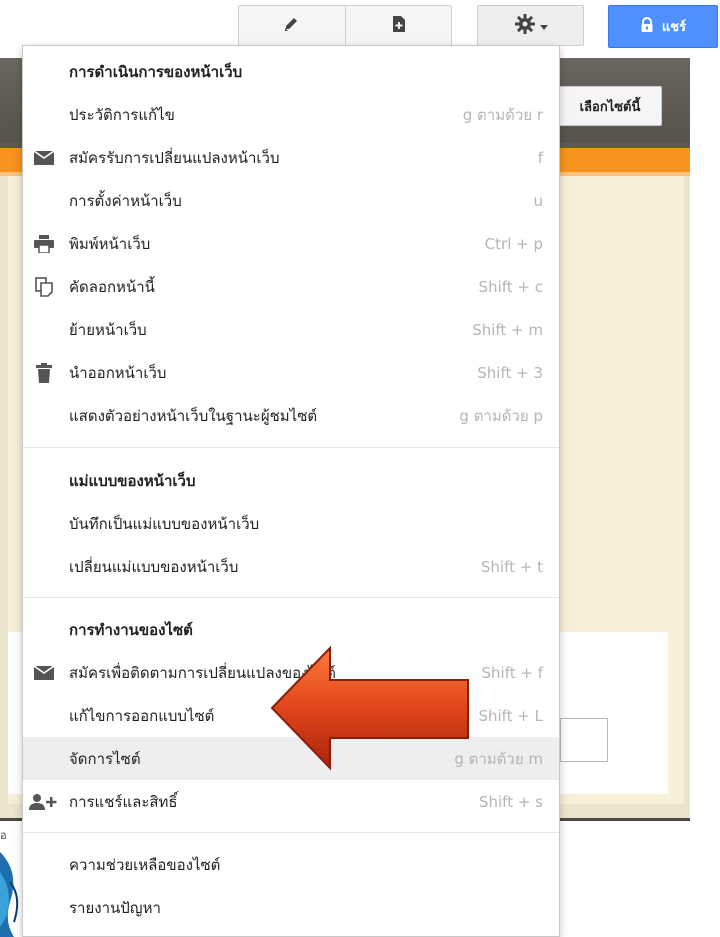  I want to click on printer-icon, so click(44, 244).